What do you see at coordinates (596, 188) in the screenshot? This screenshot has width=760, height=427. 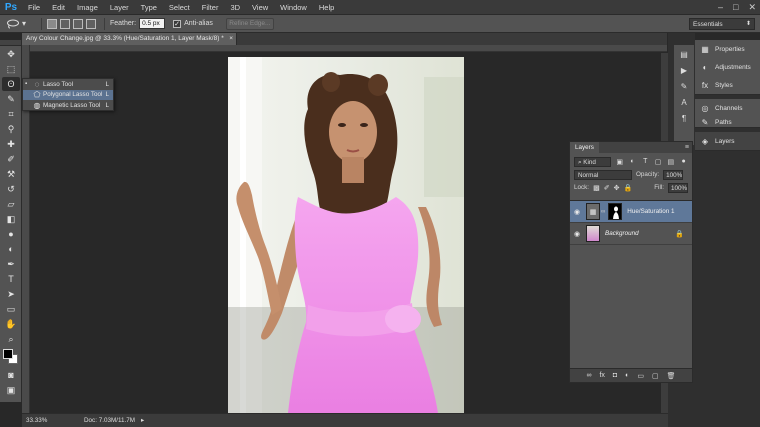 I see `lock-transparent-icon: ▩` at bounding box center [596, 188].